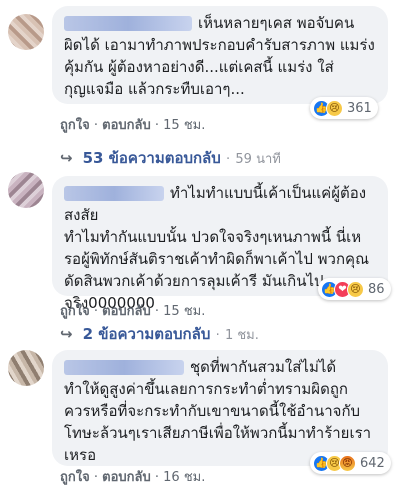 The image size is (400, 488). Describe the element at coordinates (263, 367) in the screenshot. I see `comment-text-line1: ชุดที่พากันสวมใส่ไม่ได้` at that location.